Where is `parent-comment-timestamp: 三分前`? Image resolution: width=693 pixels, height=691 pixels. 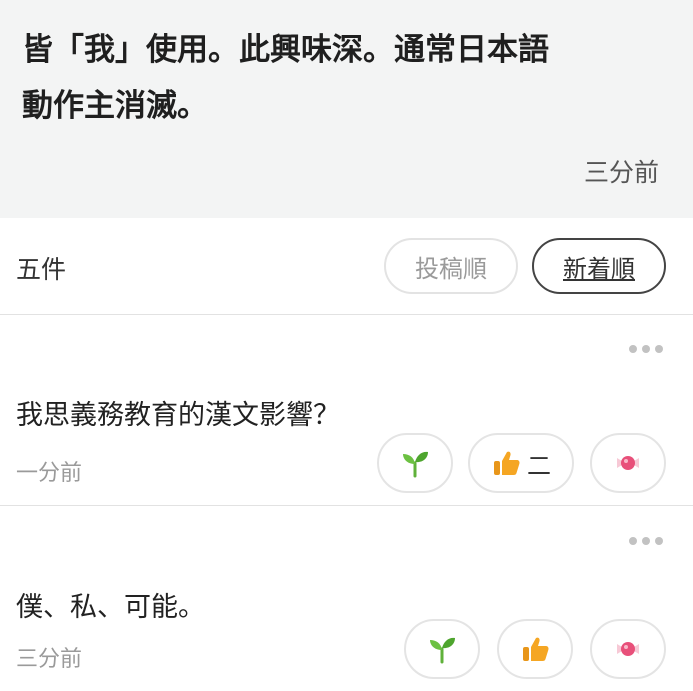
parent-comment-timestamp: 三分前 is located at coordinates (621, 172).